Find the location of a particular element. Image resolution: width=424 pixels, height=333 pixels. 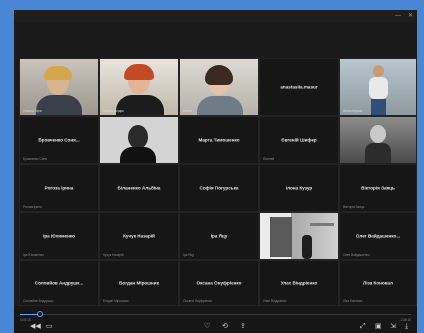

participant-label: Соловйов Андрушко is located at coordinates (38, 301).